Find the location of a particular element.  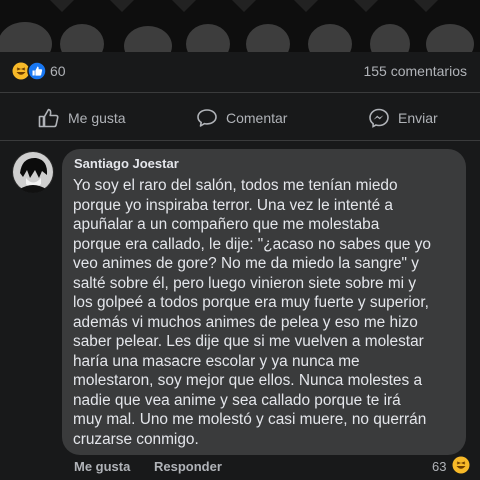

comment-line: apuñalar a un compañero que me molestaba is located at coordinates (226, 224).